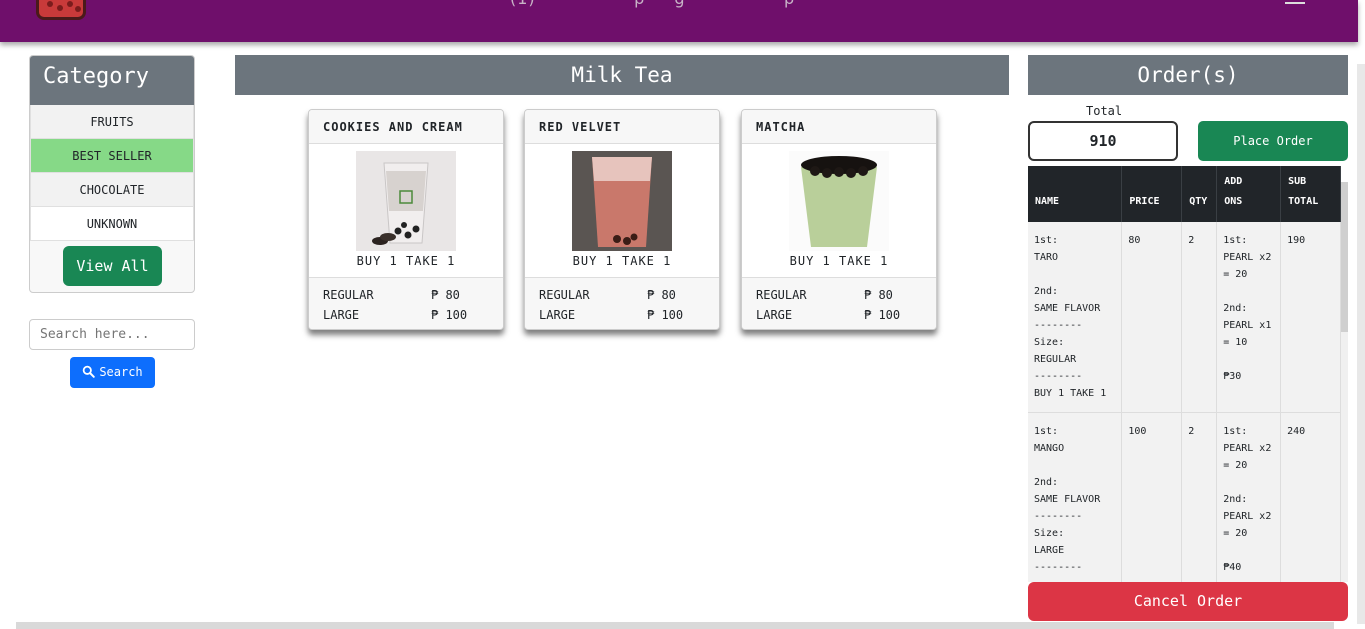 Image resolution: width=1365 pixels, height=629 pixels. I want to click on milk-tea-logo-icon, so click(61, 10).